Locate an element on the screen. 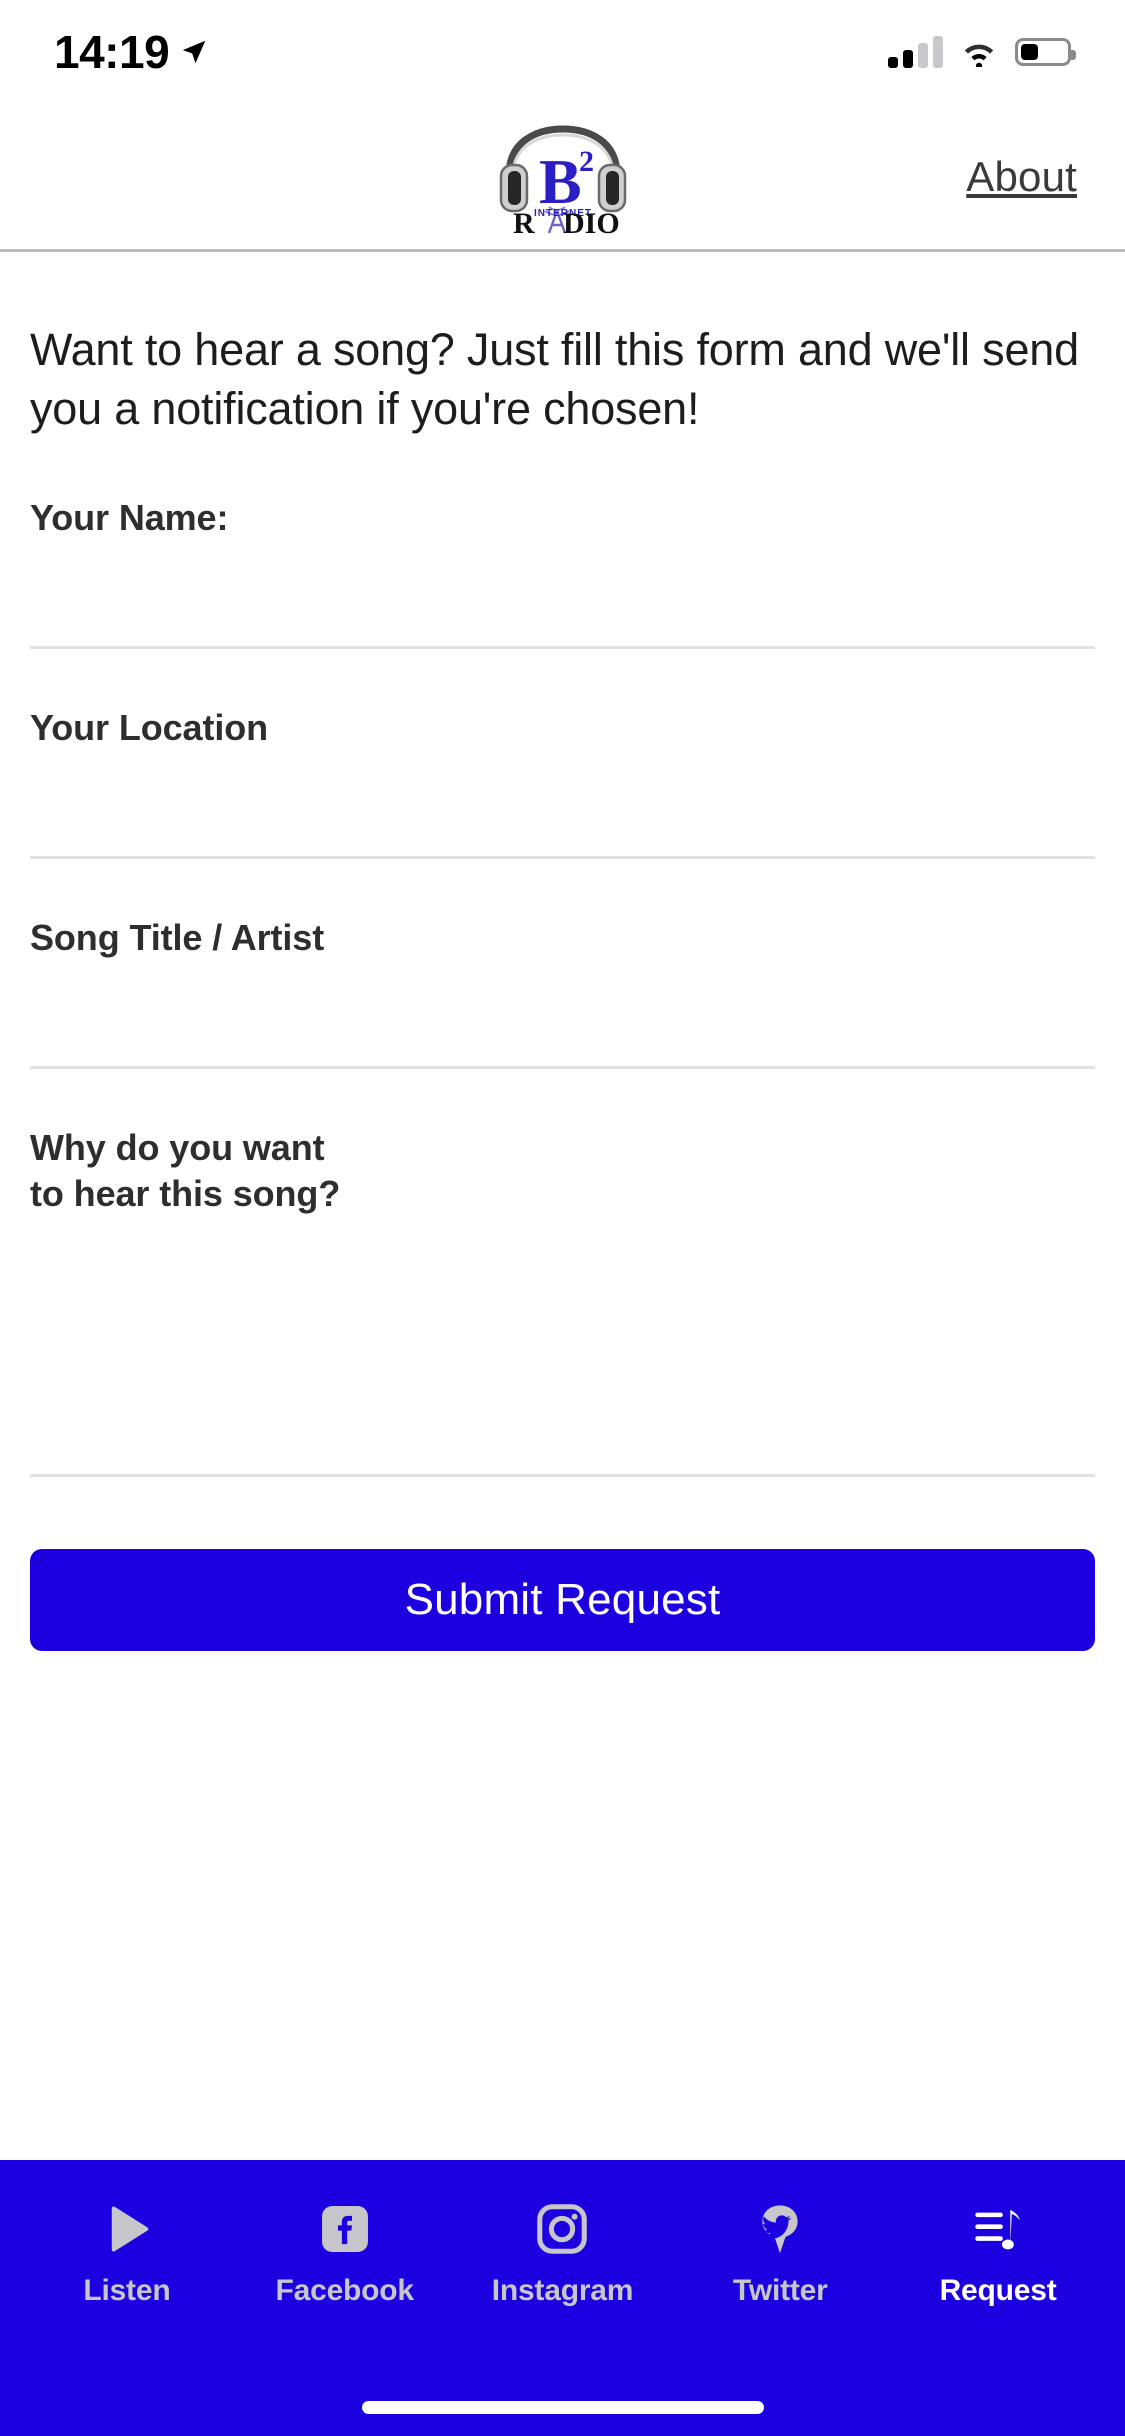 This screenshot has height=2436, width=1125. location-arrow-icon is located at coordinates (194, 52).